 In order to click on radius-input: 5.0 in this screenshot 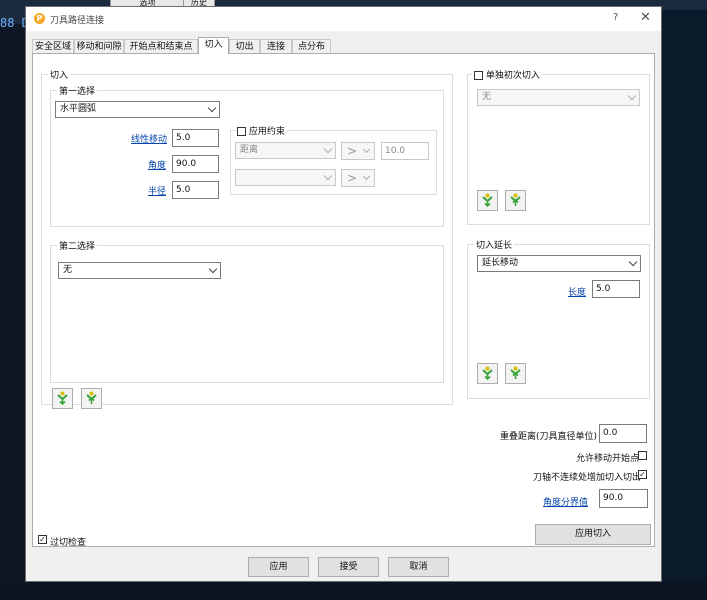, I will do `click(195, 190)`.